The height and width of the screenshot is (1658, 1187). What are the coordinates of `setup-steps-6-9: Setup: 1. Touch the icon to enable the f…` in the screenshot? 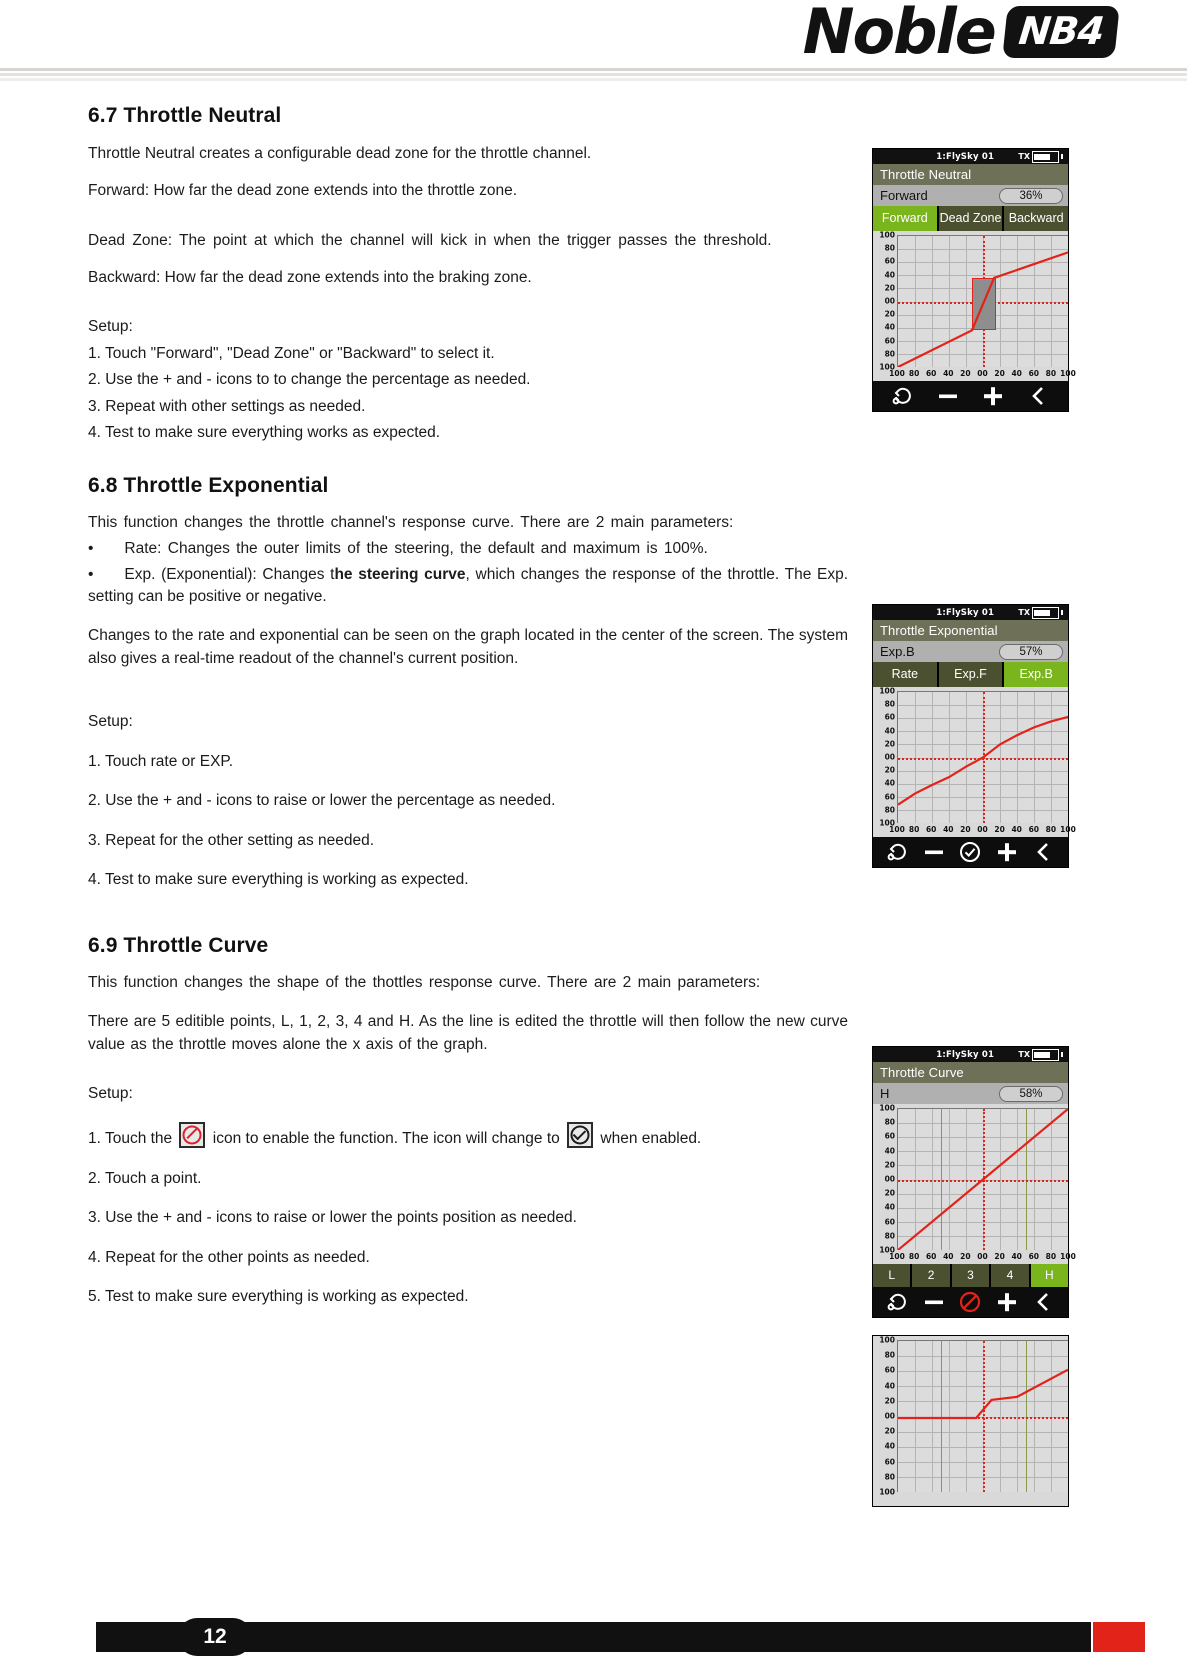 It's located at (468, 1195).